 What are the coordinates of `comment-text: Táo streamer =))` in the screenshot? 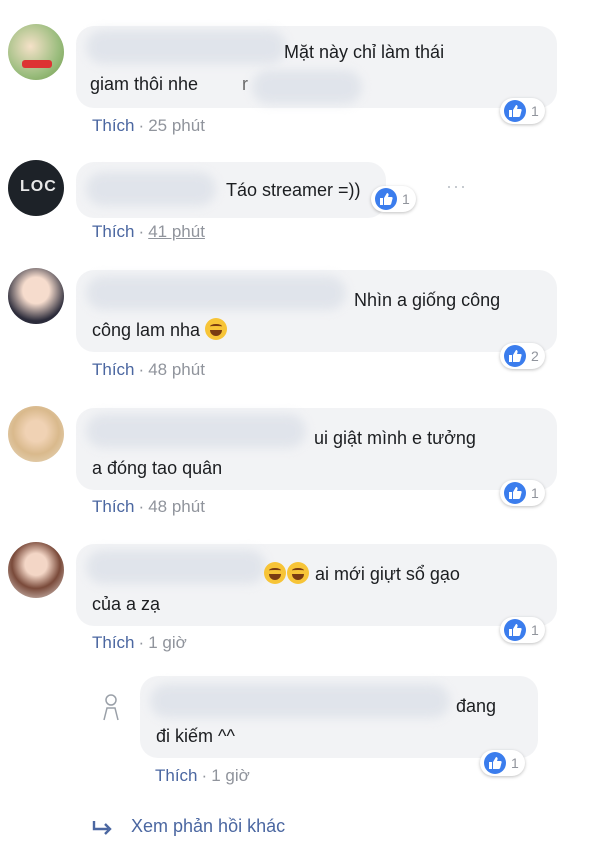 It's located at (293, 190).